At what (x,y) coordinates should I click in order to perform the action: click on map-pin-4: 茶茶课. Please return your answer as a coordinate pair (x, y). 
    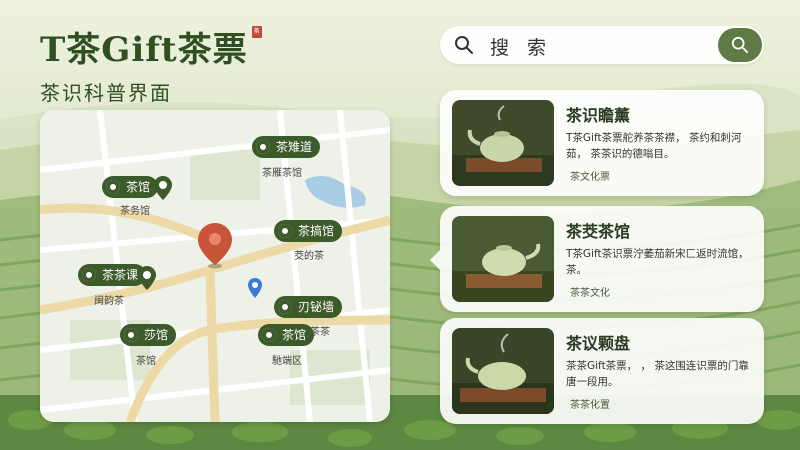
    Looking at the image, I should click on (112, 275).